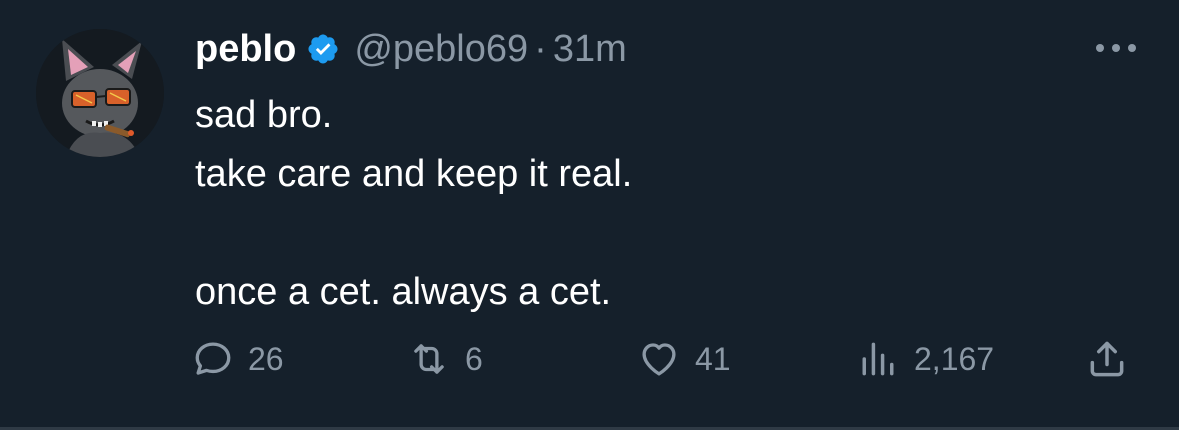  I want to click on reply-icon, so click(213, 359).